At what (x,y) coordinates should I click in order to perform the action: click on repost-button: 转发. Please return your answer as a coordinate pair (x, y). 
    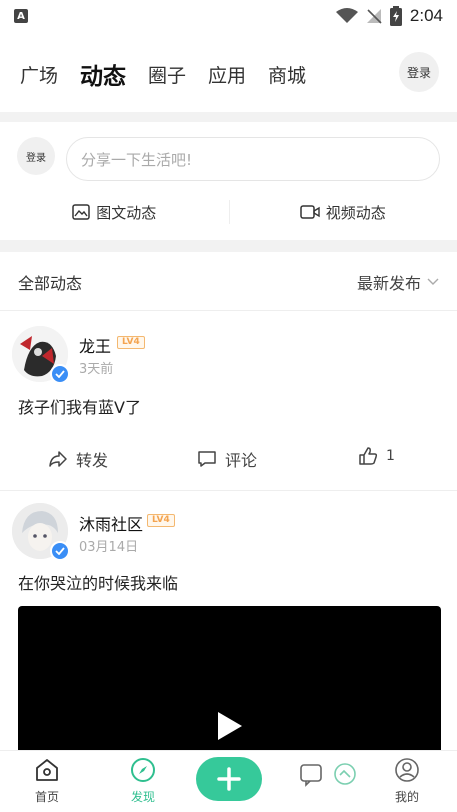
    Looking at the image, I should click on (78, 459).